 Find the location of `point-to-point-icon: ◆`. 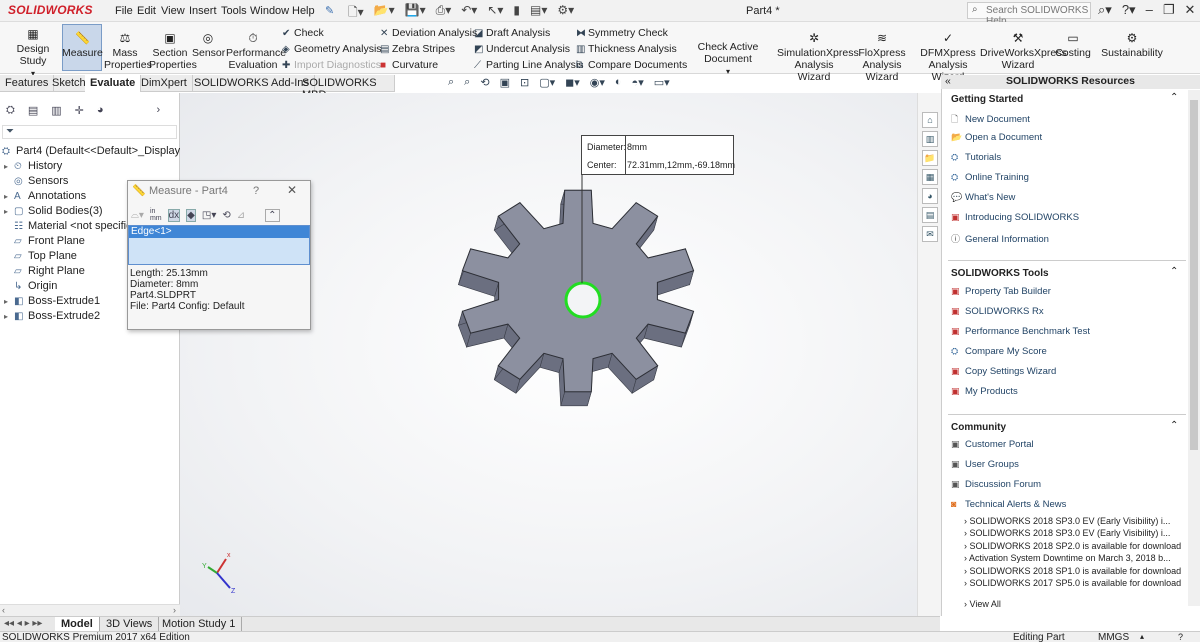

point-to-point-icon: ◆ is located at coordinates (191, 215).